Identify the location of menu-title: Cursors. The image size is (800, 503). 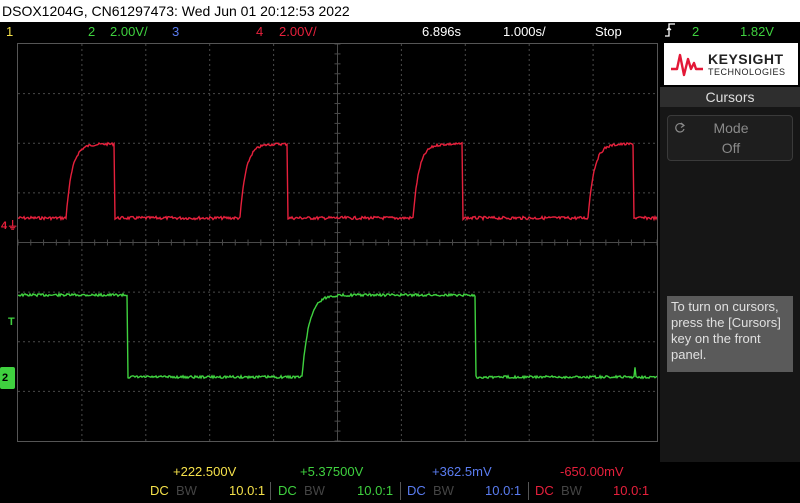
(730, 97).